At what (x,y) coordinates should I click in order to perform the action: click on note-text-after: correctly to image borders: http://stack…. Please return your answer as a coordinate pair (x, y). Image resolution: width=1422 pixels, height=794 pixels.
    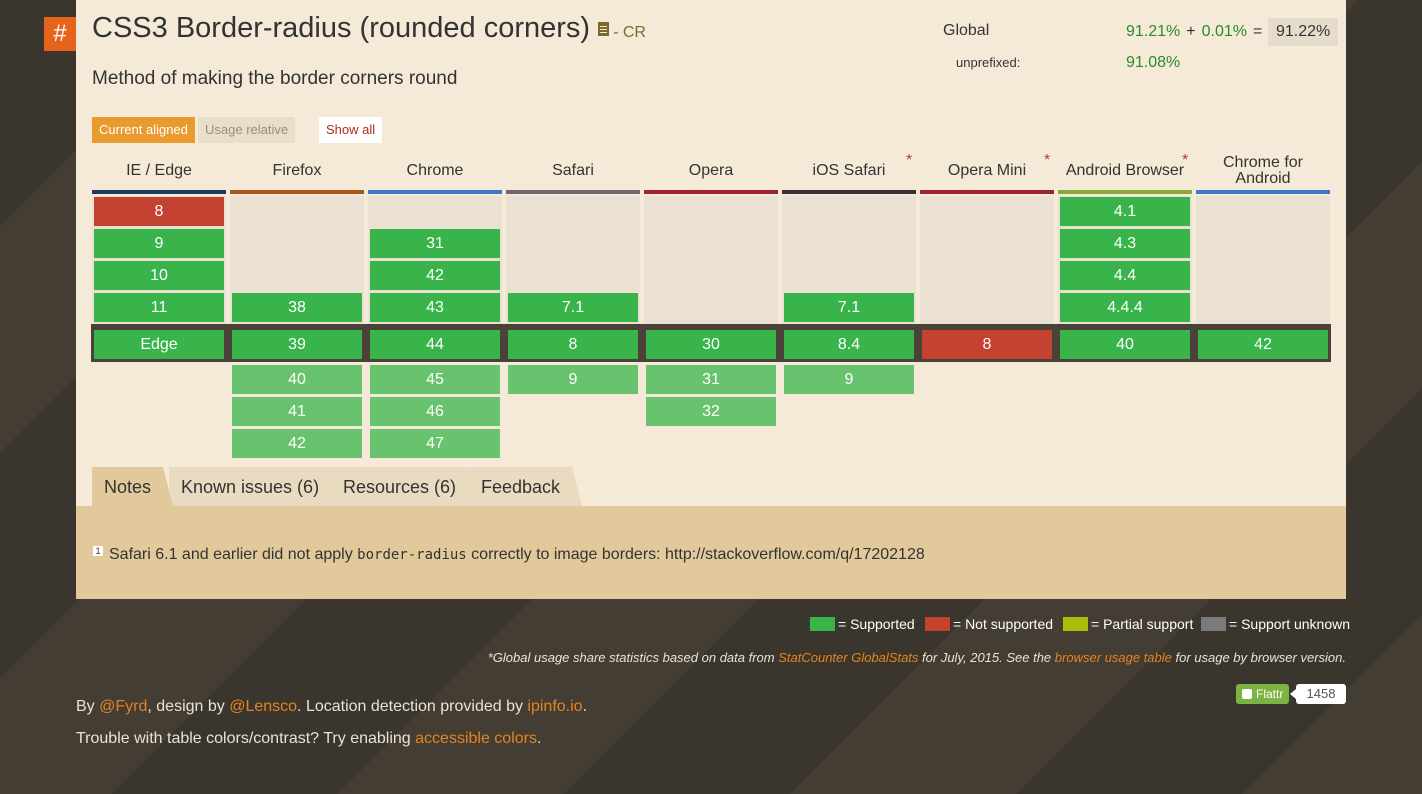
    Looking at the image, I should click on (695, 554).